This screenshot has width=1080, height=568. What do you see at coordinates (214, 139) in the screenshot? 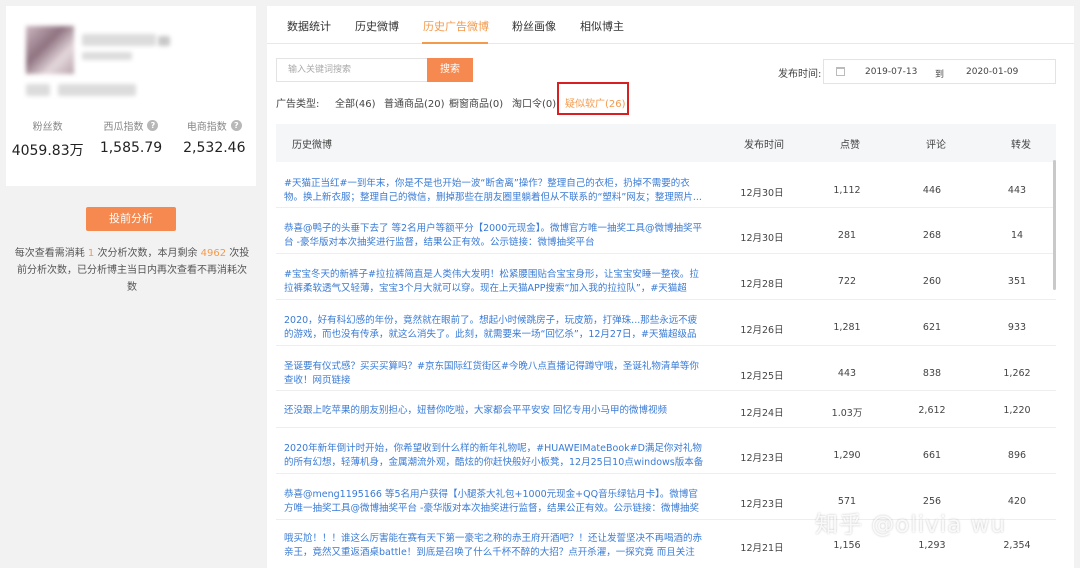
I see `stat-ecommerce-index: 电商指数? 2,532.46` at bounding box center [214, 139].